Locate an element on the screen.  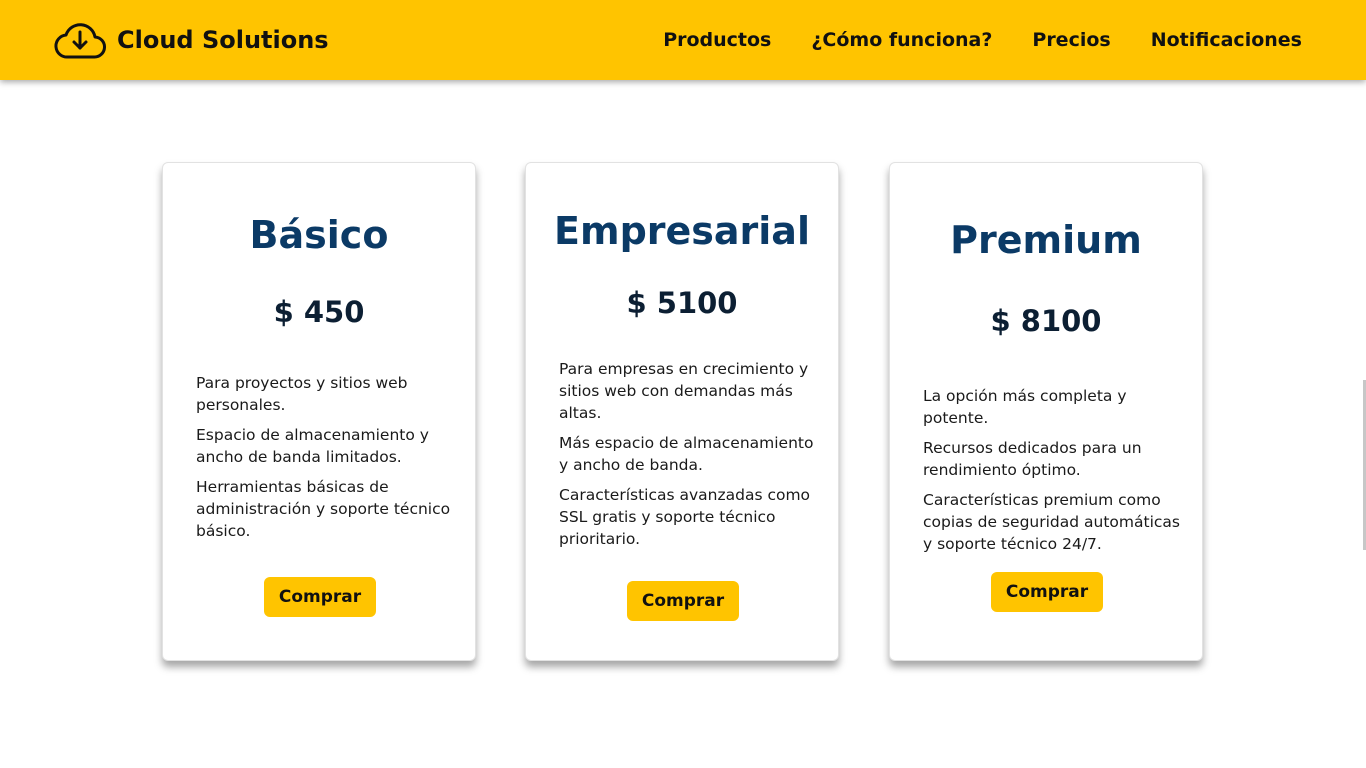
nav-link-notificaciones: Notificaciones is located at coordinates (1226, 40).